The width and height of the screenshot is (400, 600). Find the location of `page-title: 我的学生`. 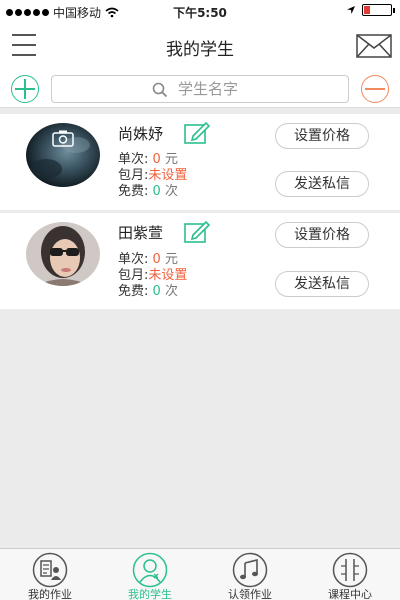

page-title: 我的学生 is located at coordinates (200, 50).